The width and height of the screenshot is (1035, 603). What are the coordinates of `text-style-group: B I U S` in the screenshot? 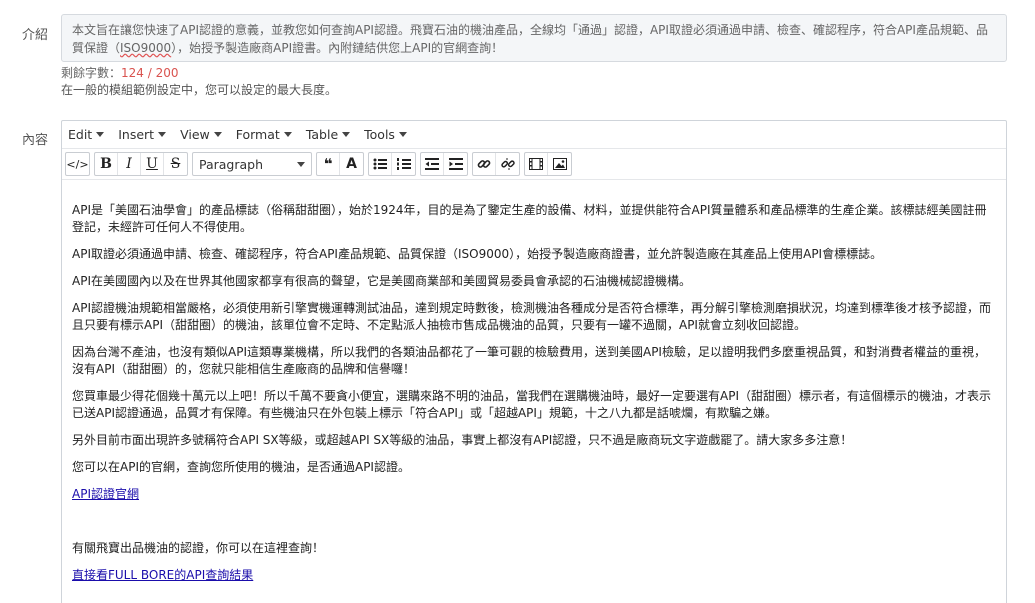 It's located at (141, 164).